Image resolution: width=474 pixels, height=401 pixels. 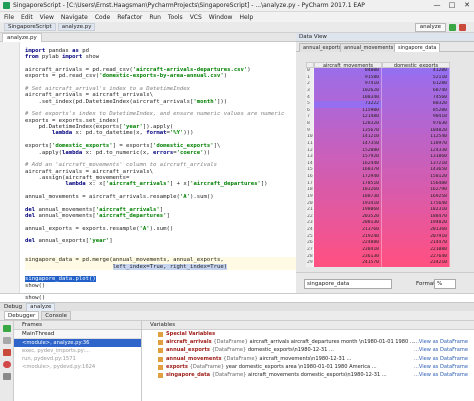 I want to click on debug-sidebar, so click(x=7, y=361).